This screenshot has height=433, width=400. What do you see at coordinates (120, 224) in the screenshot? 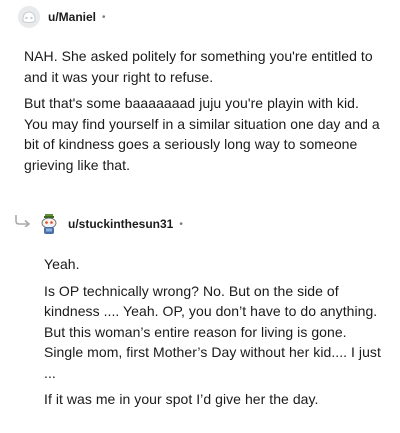
I see `username: u/stuckinthesun31` at bounding box center [120, 224].